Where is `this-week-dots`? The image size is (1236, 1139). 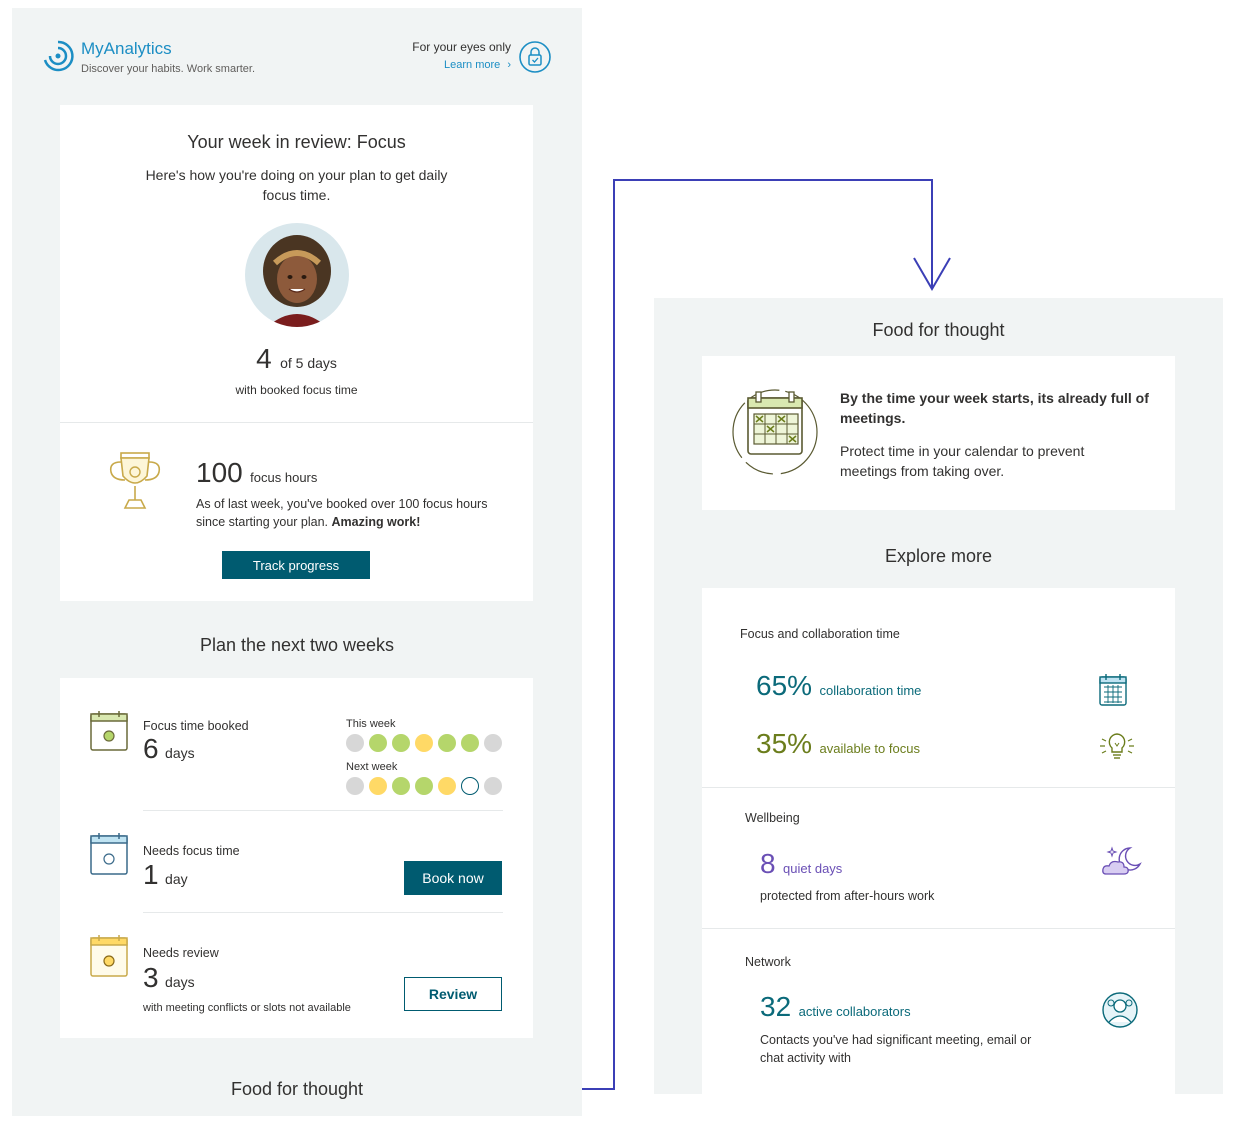 this-week-dots is located at coordinates (426, 744).